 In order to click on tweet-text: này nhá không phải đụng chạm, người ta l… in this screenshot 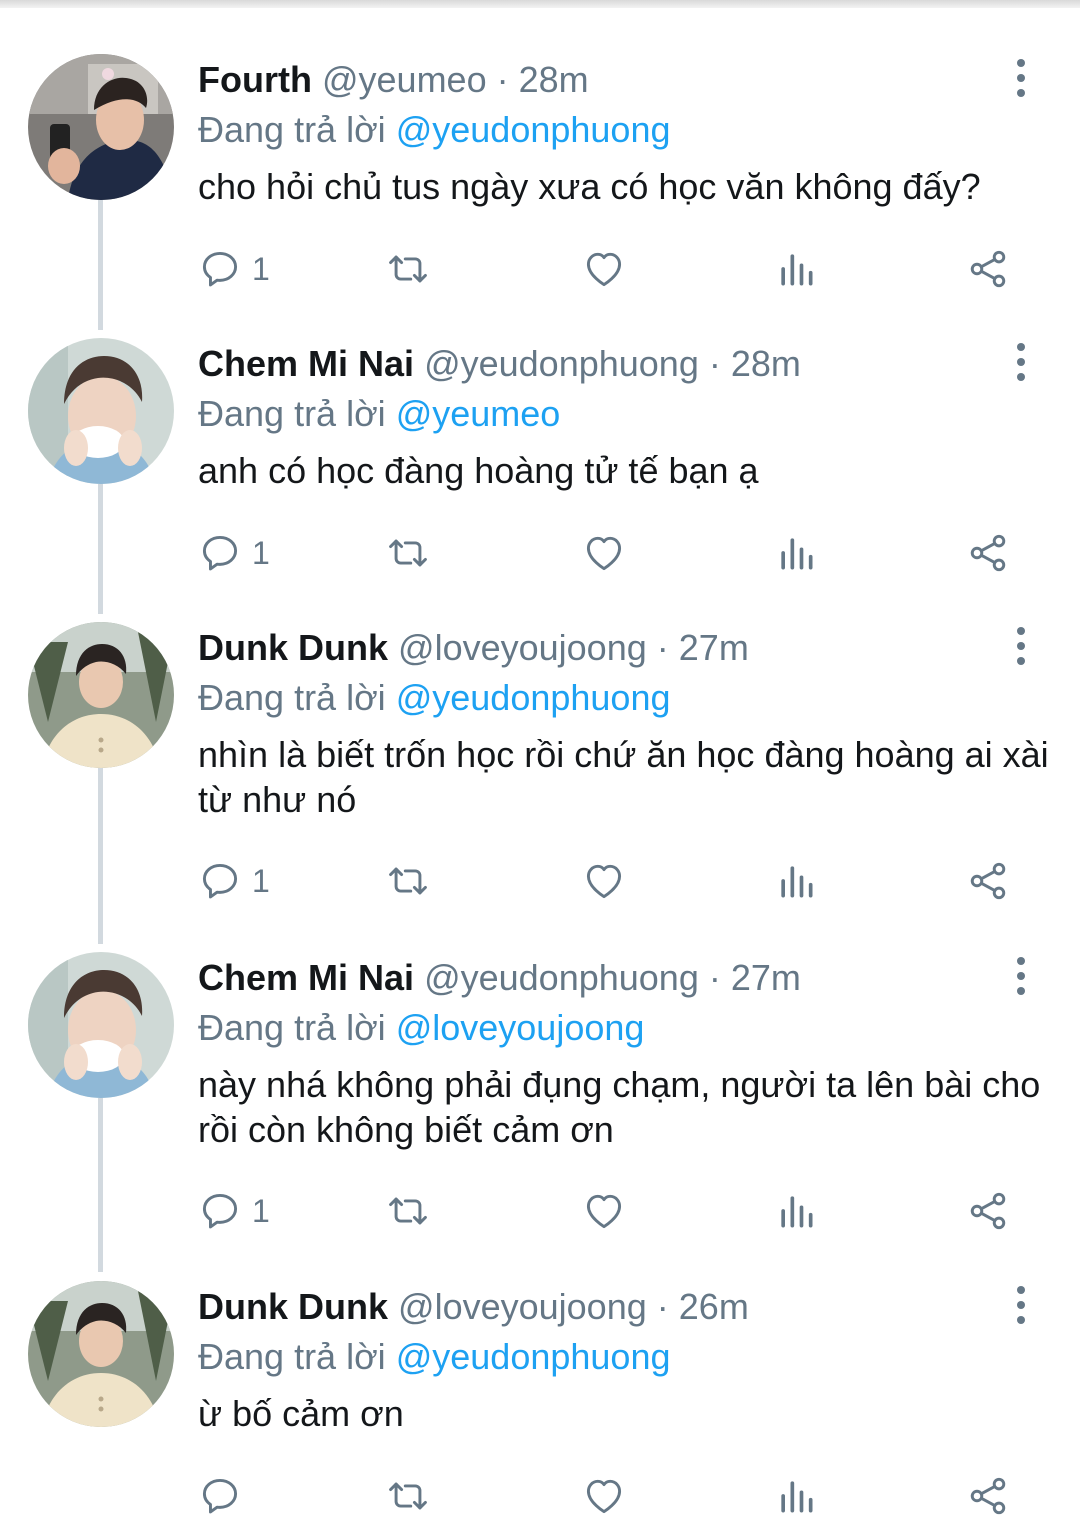, I will do `click(619, 1107)`.